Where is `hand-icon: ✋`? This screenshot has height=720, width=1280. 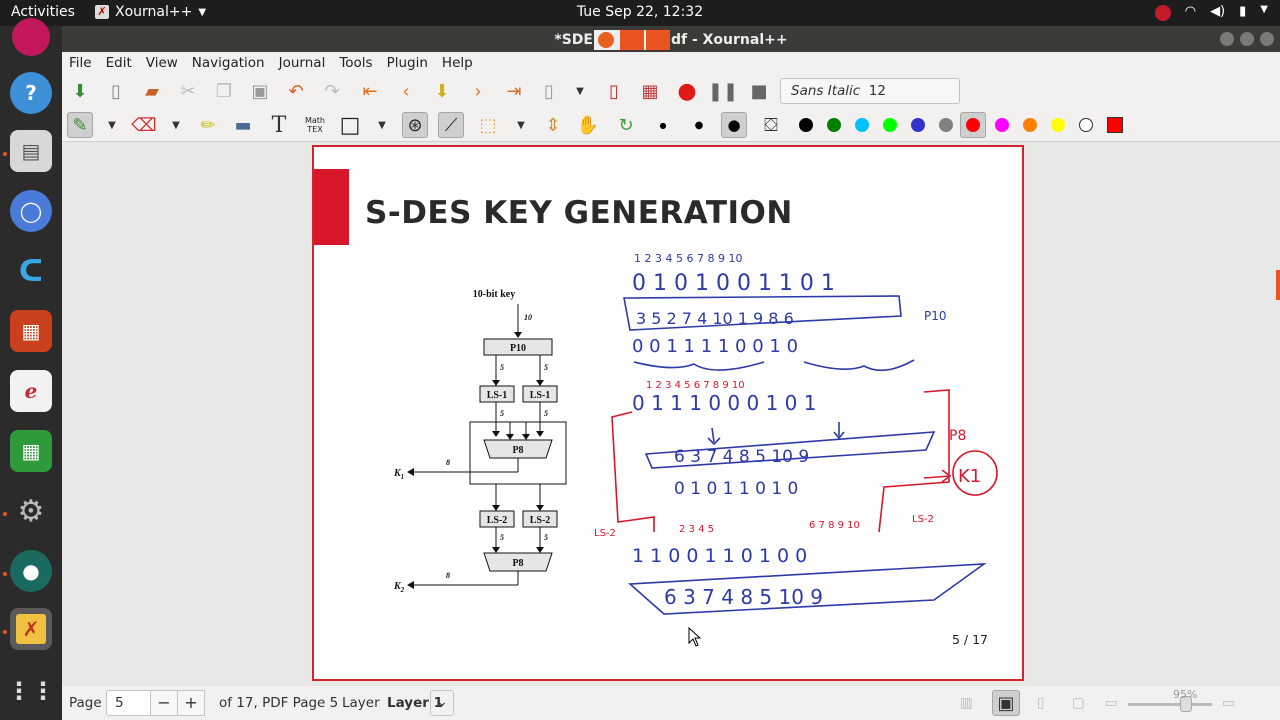
hand-icon: ✋ is located at coordinates (588, 125).